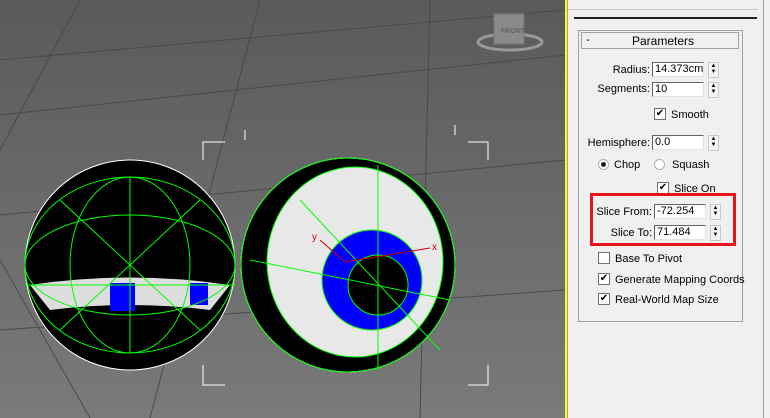  Describe the element at coordinates (624, 212) in the screenshot. I see `slice-from-label: Slice From:` at that location.